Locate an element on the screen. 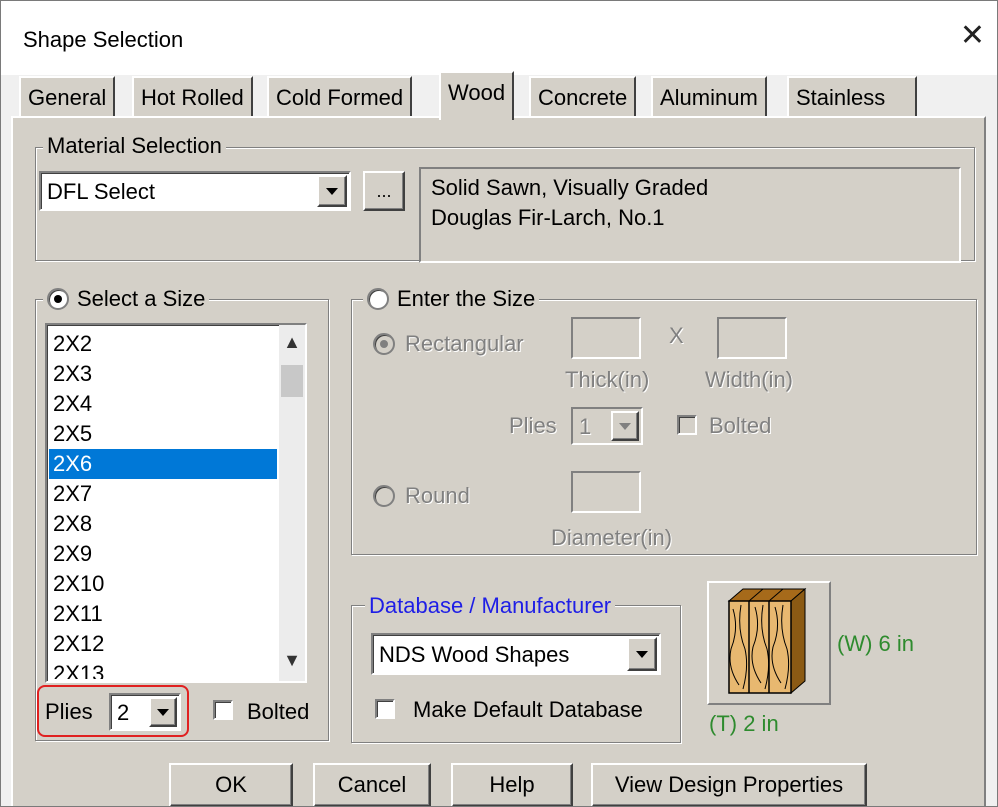  enter-plies-label: Plies is located at coordinates (533, 425).